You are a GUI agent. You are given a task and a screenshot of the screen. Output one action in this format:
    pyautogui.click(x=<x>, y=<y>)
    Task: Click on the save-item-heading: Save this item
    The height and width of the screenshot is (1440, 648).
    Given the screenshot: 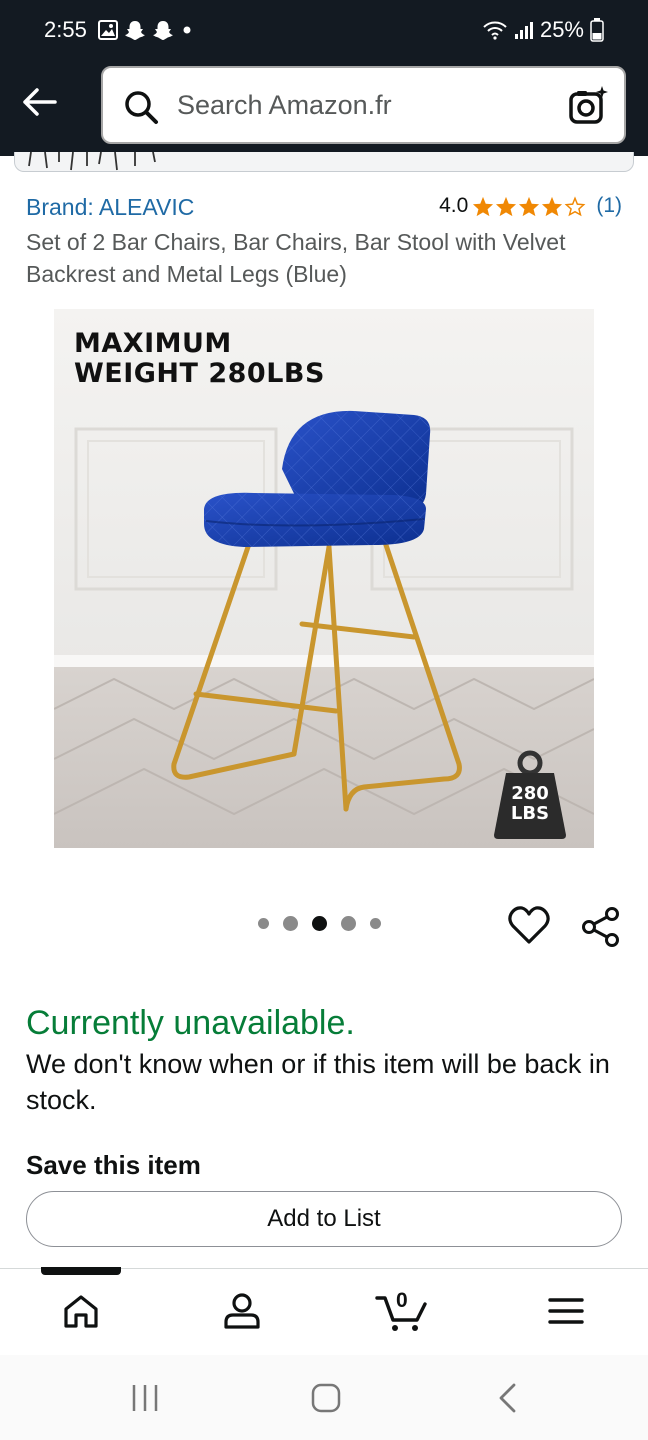 What is the action you would take?
    pyautogui.click(x=113, y=1165)
    